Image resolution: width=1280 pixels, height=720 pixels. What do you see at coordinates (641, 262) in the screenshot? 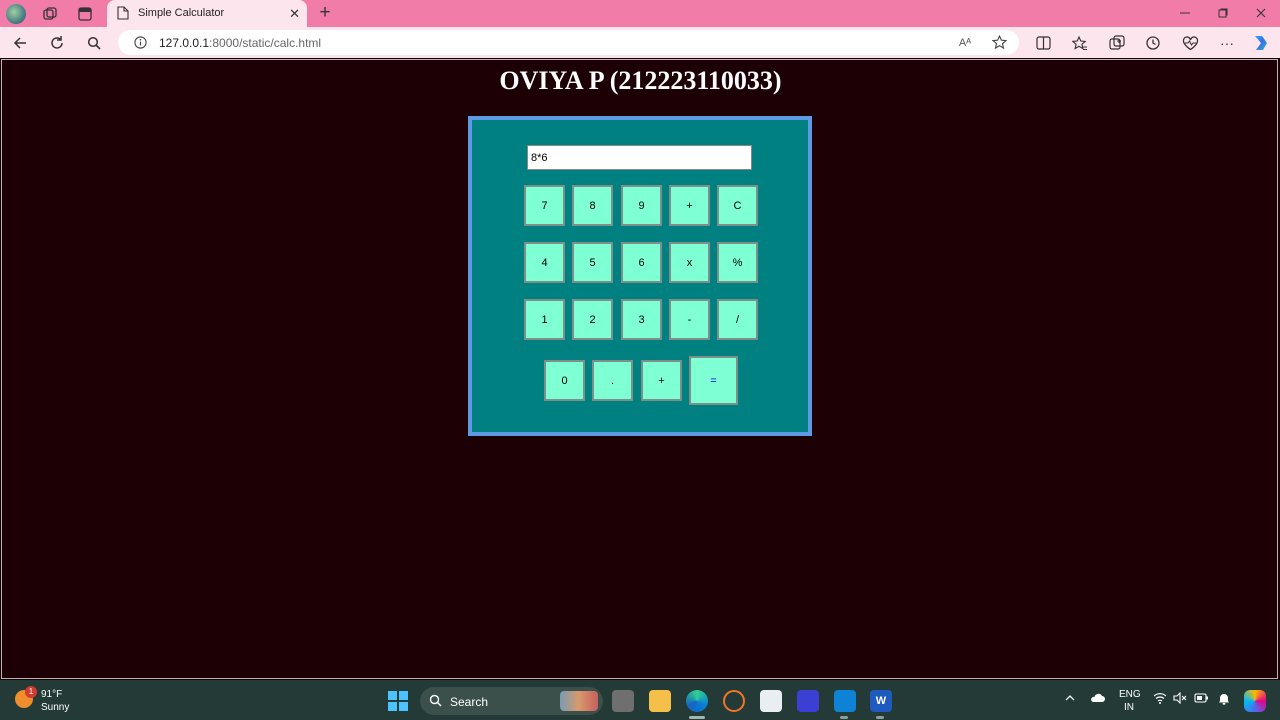
I see `key-6: 6` at bounding box center [641, 262].